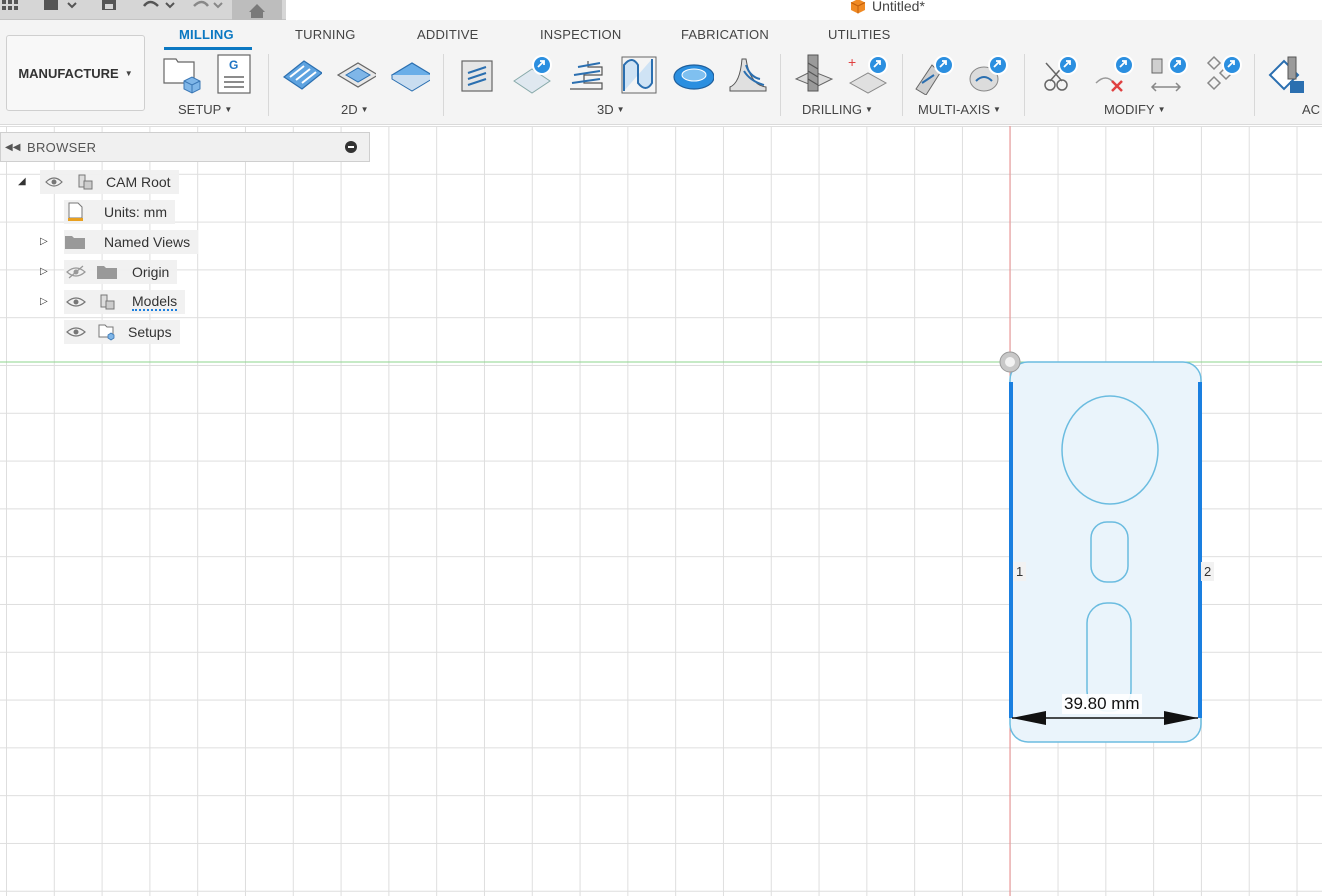 The image size is (1322, 896). I want to click on modify-group-label: MODIFY, so click(1129, 109).